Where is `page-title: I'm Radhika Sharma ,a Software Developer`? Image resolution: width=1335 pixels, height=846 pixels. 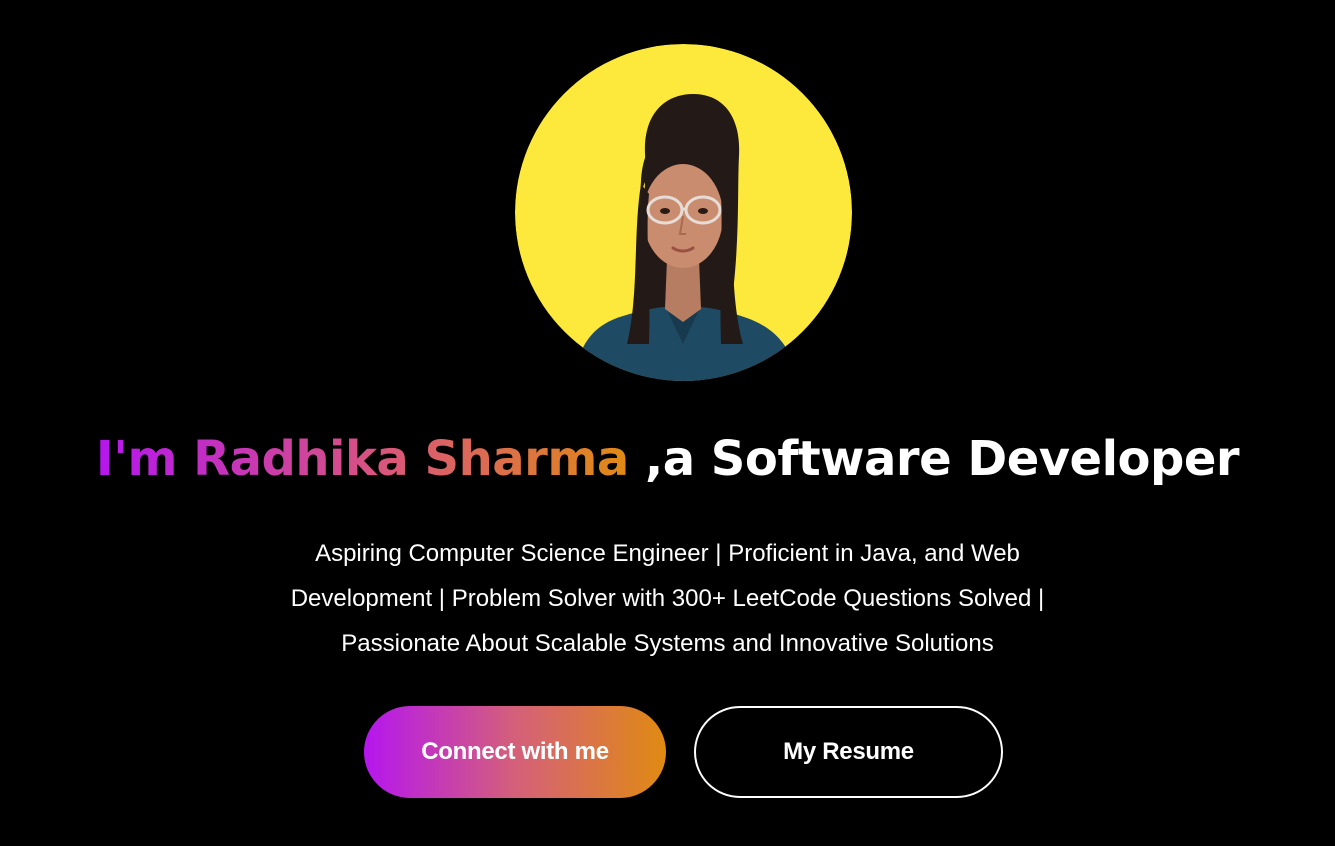 page-title: I'm Radhika Sharma ,a Software Developer is located at coordinates (667, 459).